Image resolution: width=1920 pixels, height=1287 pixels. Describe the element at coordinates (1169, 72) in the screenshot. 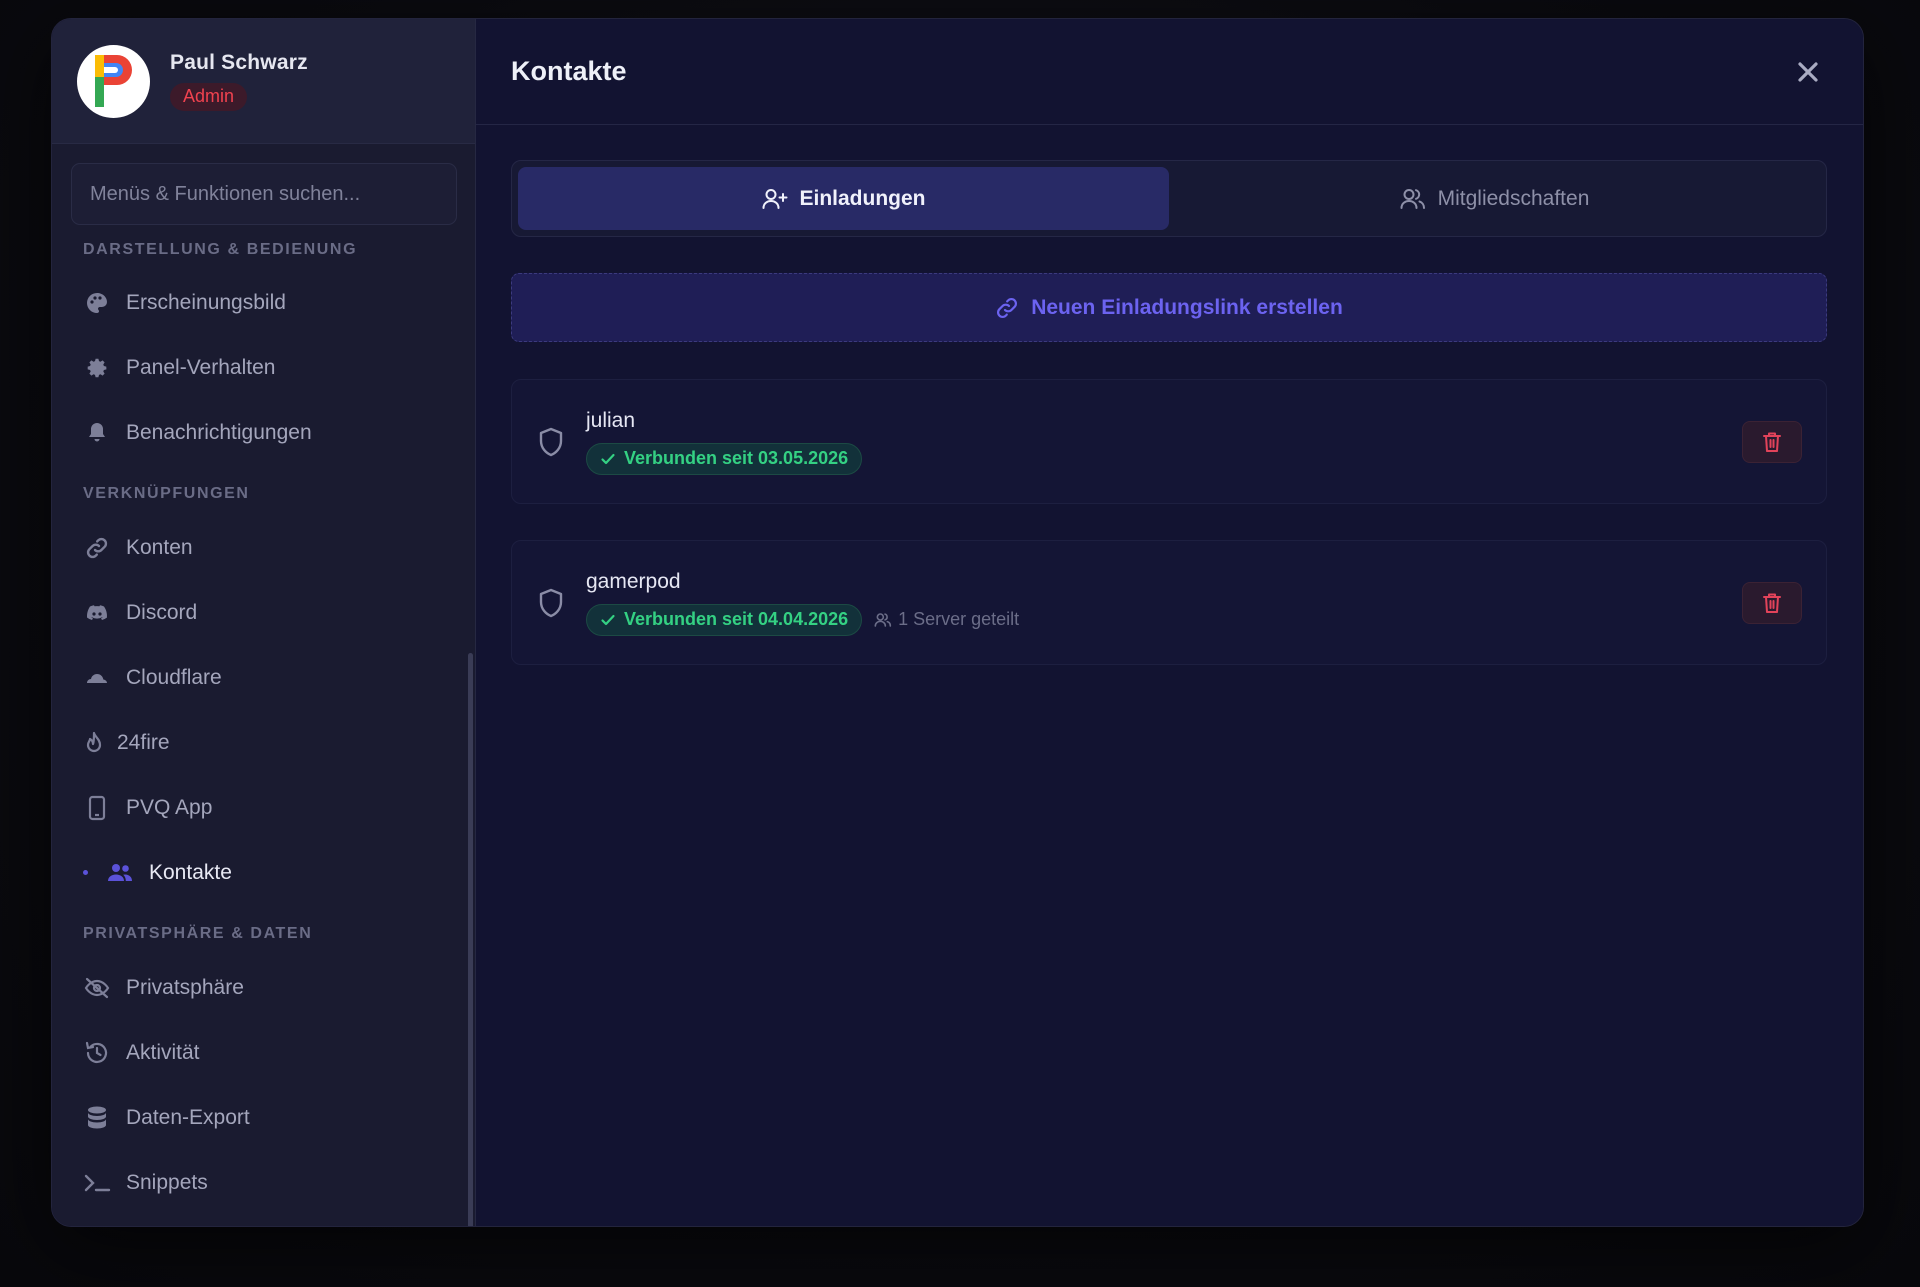

I see `main-header: Kontakte` at that location.